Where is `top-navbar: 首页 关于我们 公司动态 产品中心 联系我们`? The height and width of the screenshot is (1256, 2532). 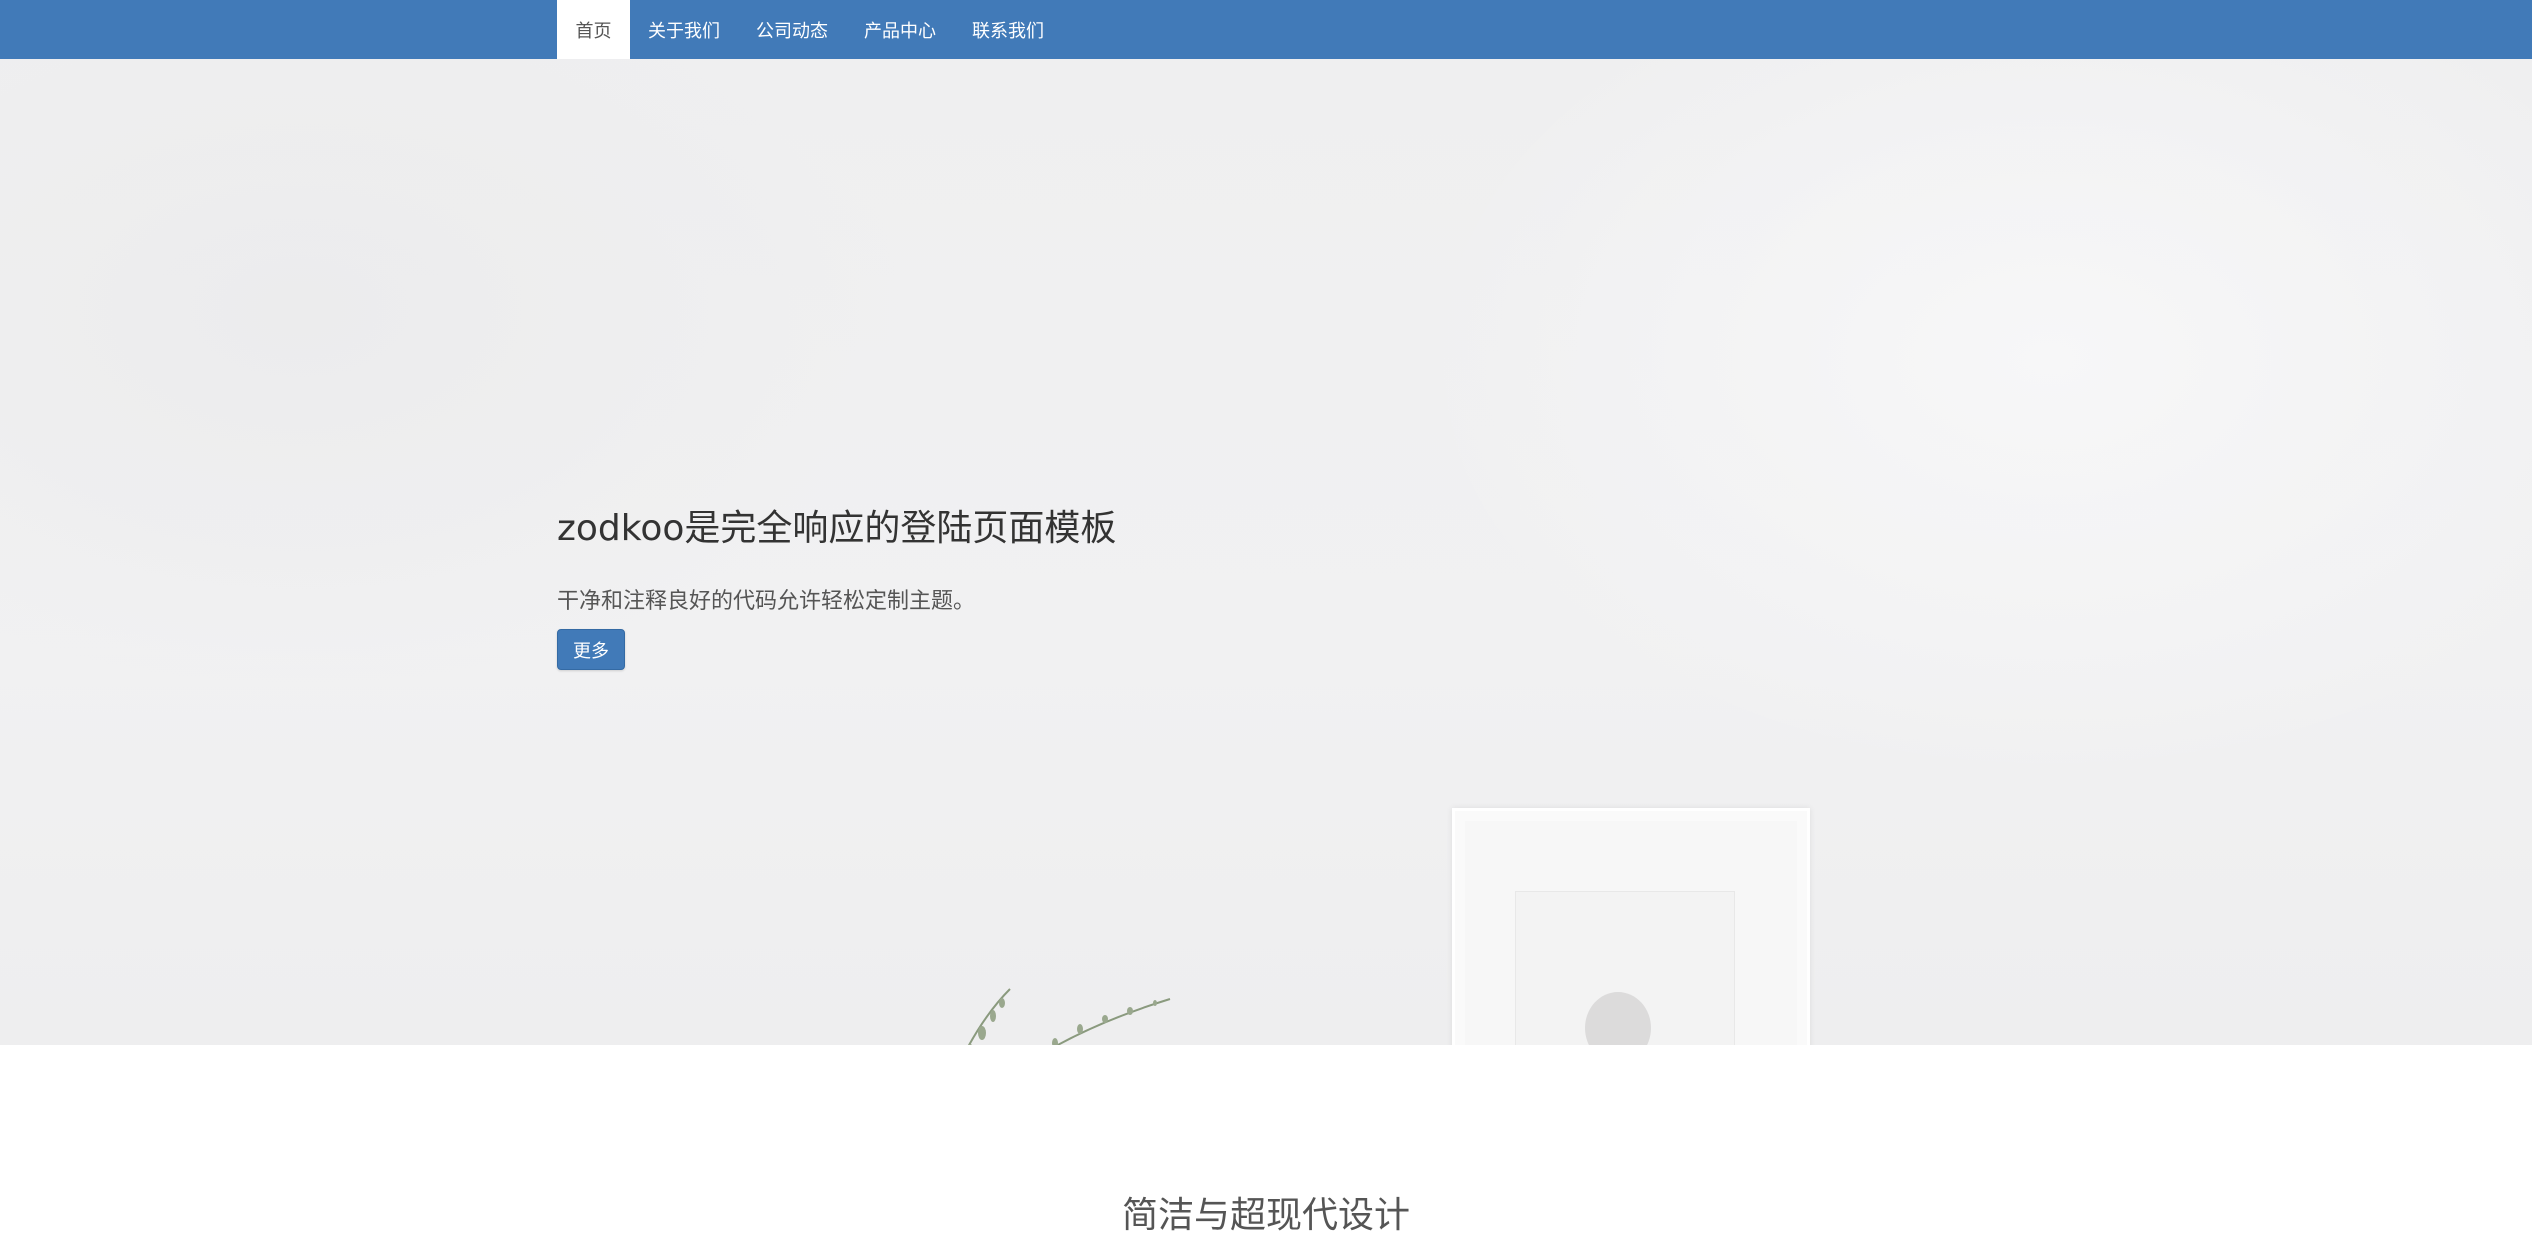 top-navbar: 首页 关于我们 公司动态 产品中心 联系我们 is located at coordinates (1266, 29).